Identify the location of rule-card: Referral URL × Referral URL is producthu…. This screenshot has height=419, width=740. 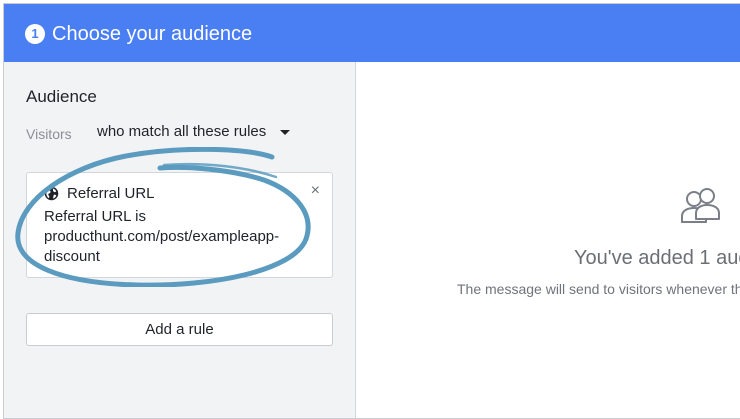
(179, 225).